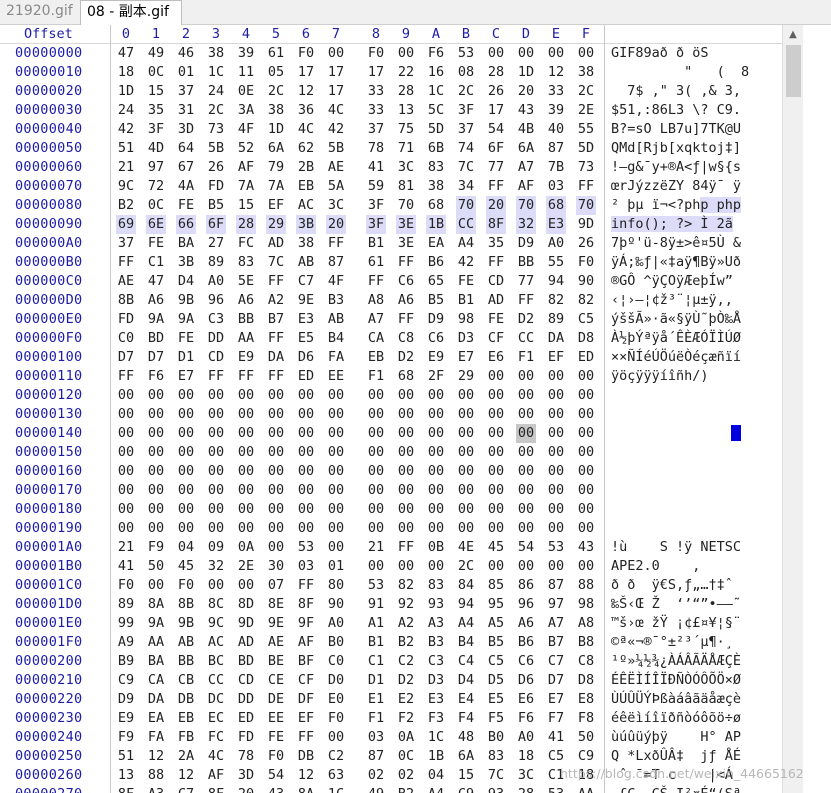 This screenshot has width=831, height=793. What do you see at coordinates (436, 91) in the screenshot?
I see `hex-byte: 1C` at bounding box center [436, 91].